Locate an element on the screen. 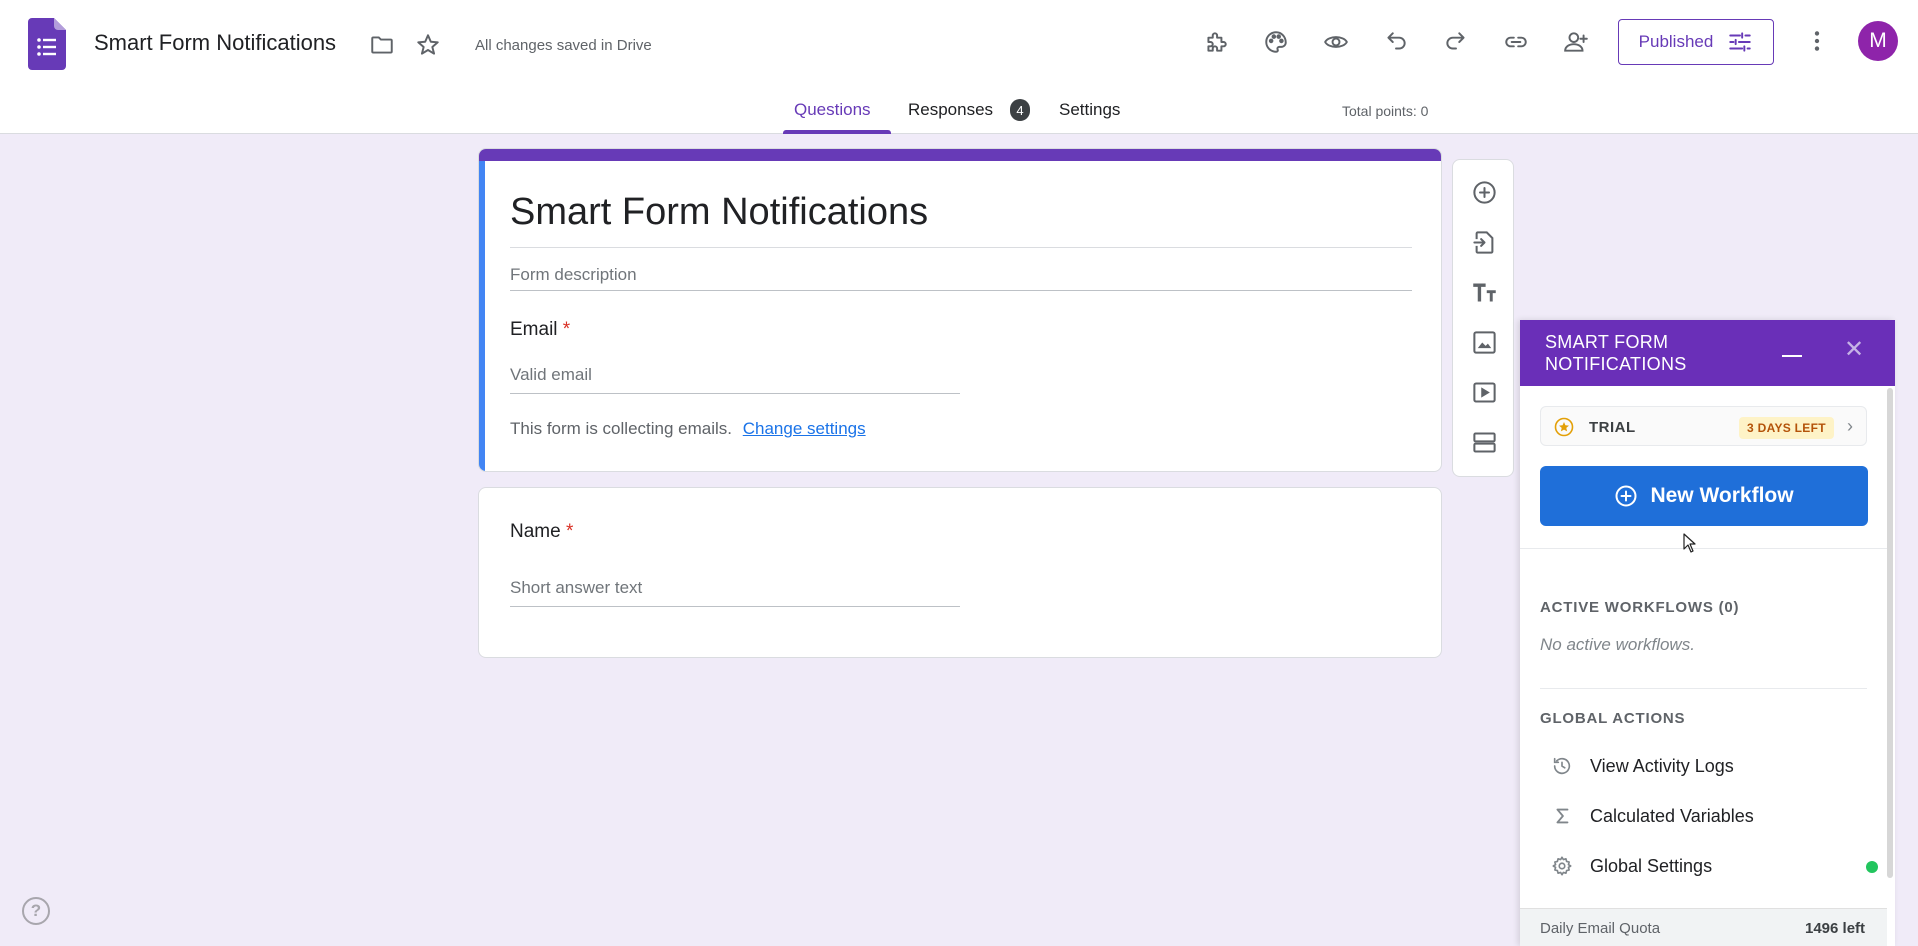 The image size is (1918, 946). import-questions-icon is located at coordinates (1482, 242).